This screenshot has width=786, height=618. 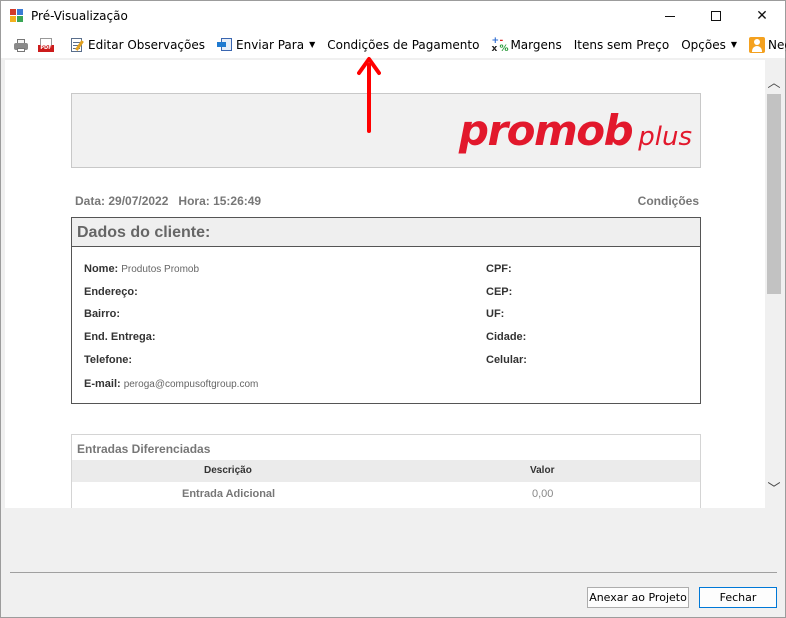 What do you see at coordinates (369, 95) in the screenshot?
I see `annotation-arrow-icon` at bounding box center [369, 95].